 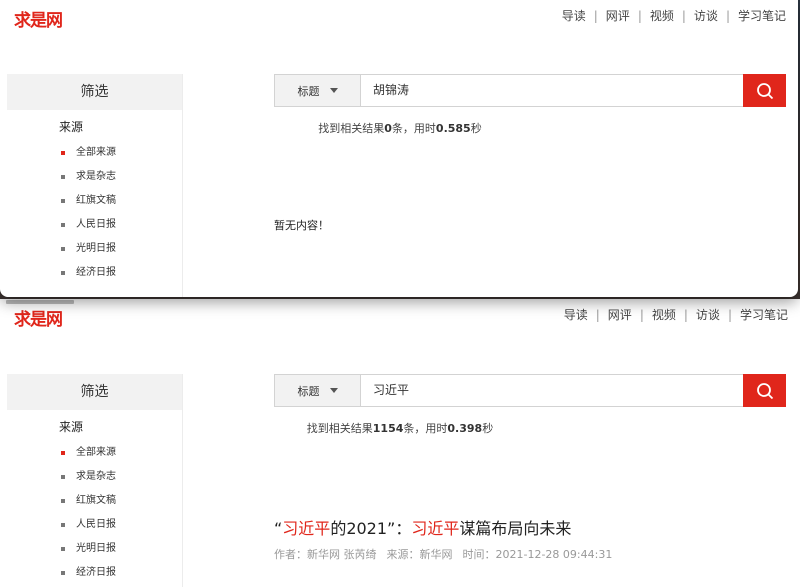 I want to click on search-bar: 标题 胡锦涛, so click(x=530, y=90).